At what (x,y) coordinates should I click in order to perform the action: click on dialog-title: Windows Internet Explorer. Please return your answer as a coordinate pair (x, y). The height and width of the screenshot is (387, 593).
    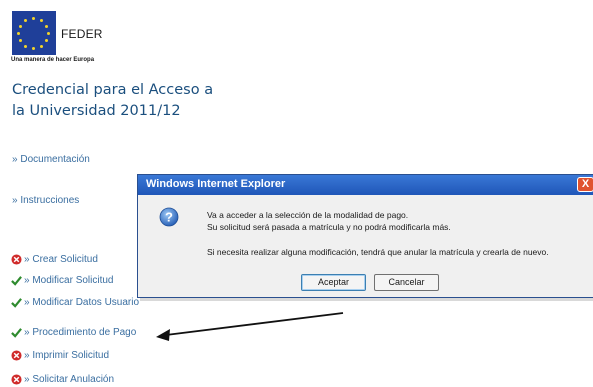
    Looking at the image, I should click on (216, 184).